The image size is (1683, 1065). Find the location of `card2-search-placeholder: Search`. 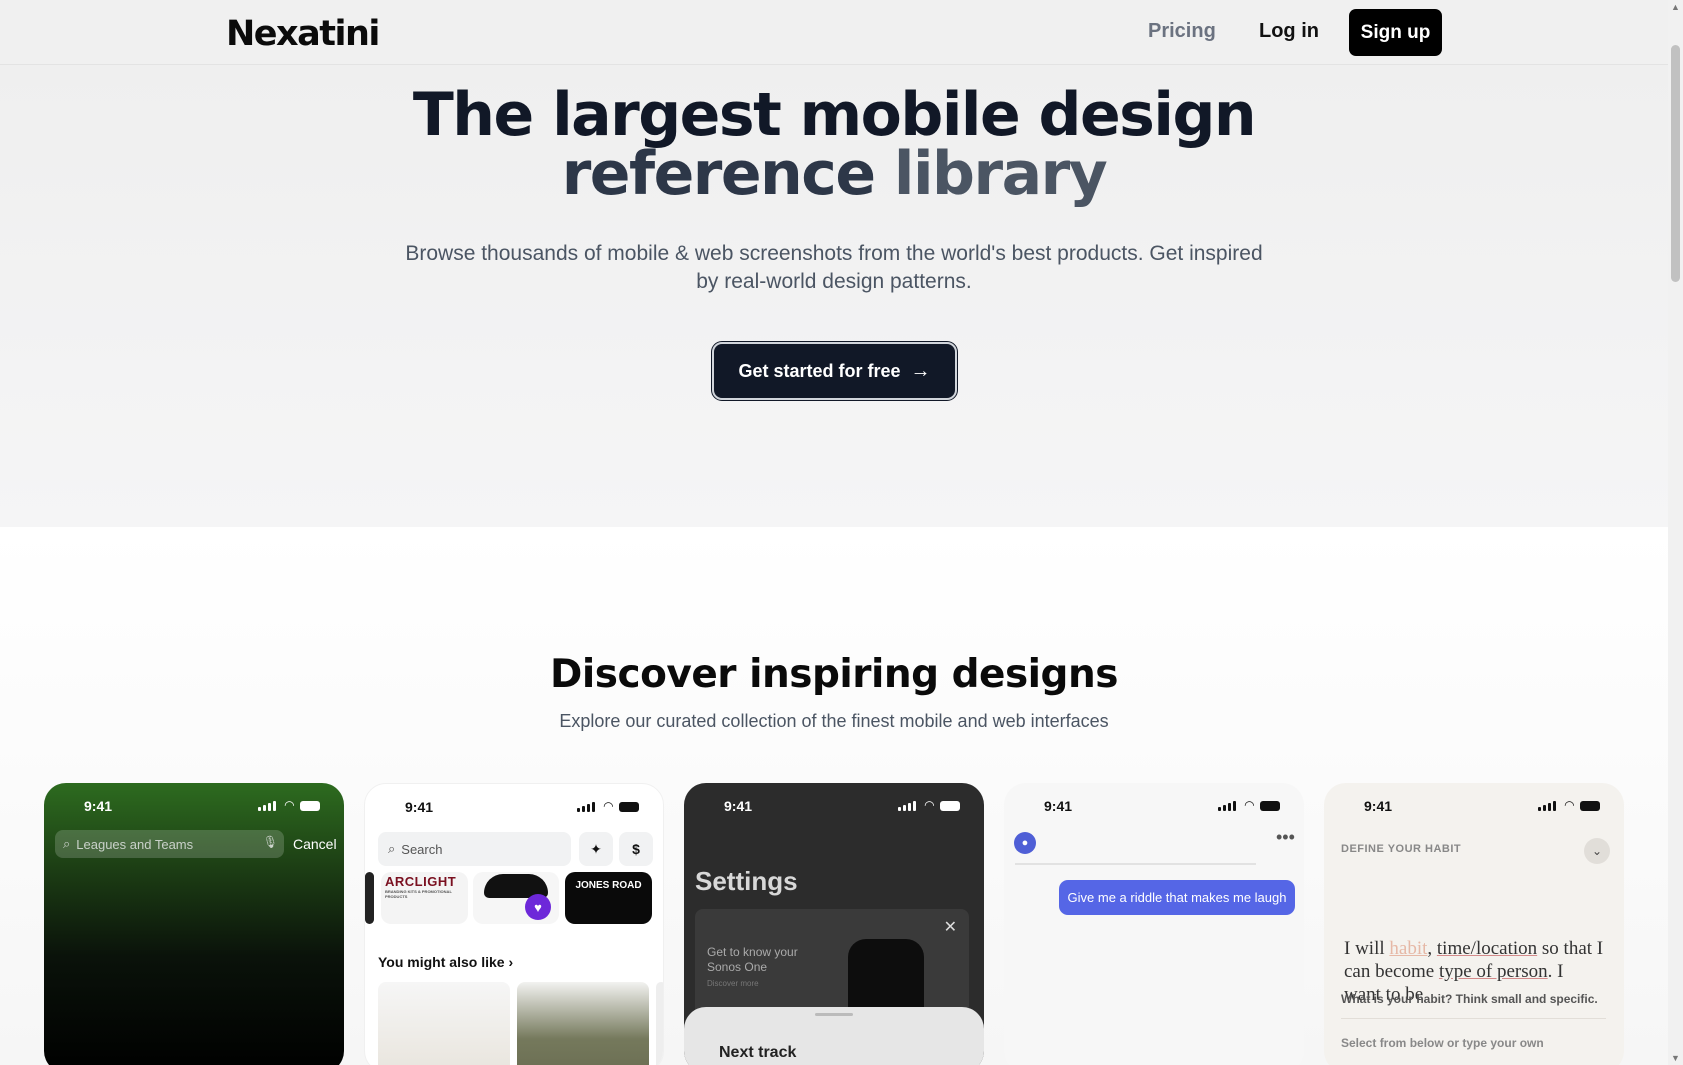

card2-search-placeholder: Search is located at coordinates (422, 849).